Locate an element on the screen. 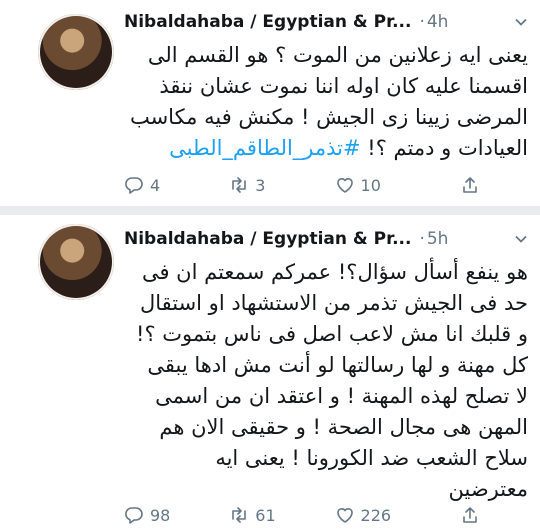  hashtag-link: #تذمر_الطاقم_الطبى is located at coordinates (264, 148).